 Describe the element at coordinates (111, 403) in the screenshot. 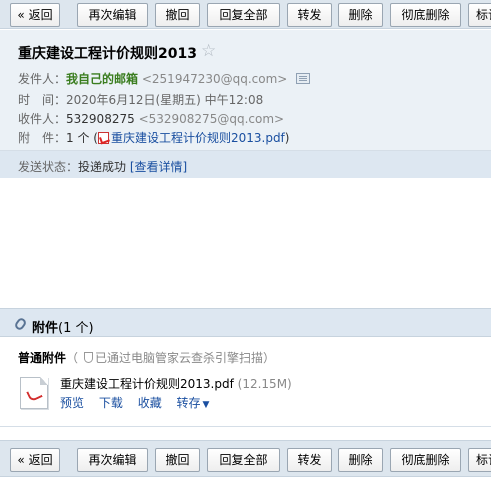

I see `download-link: 下载` at that location.